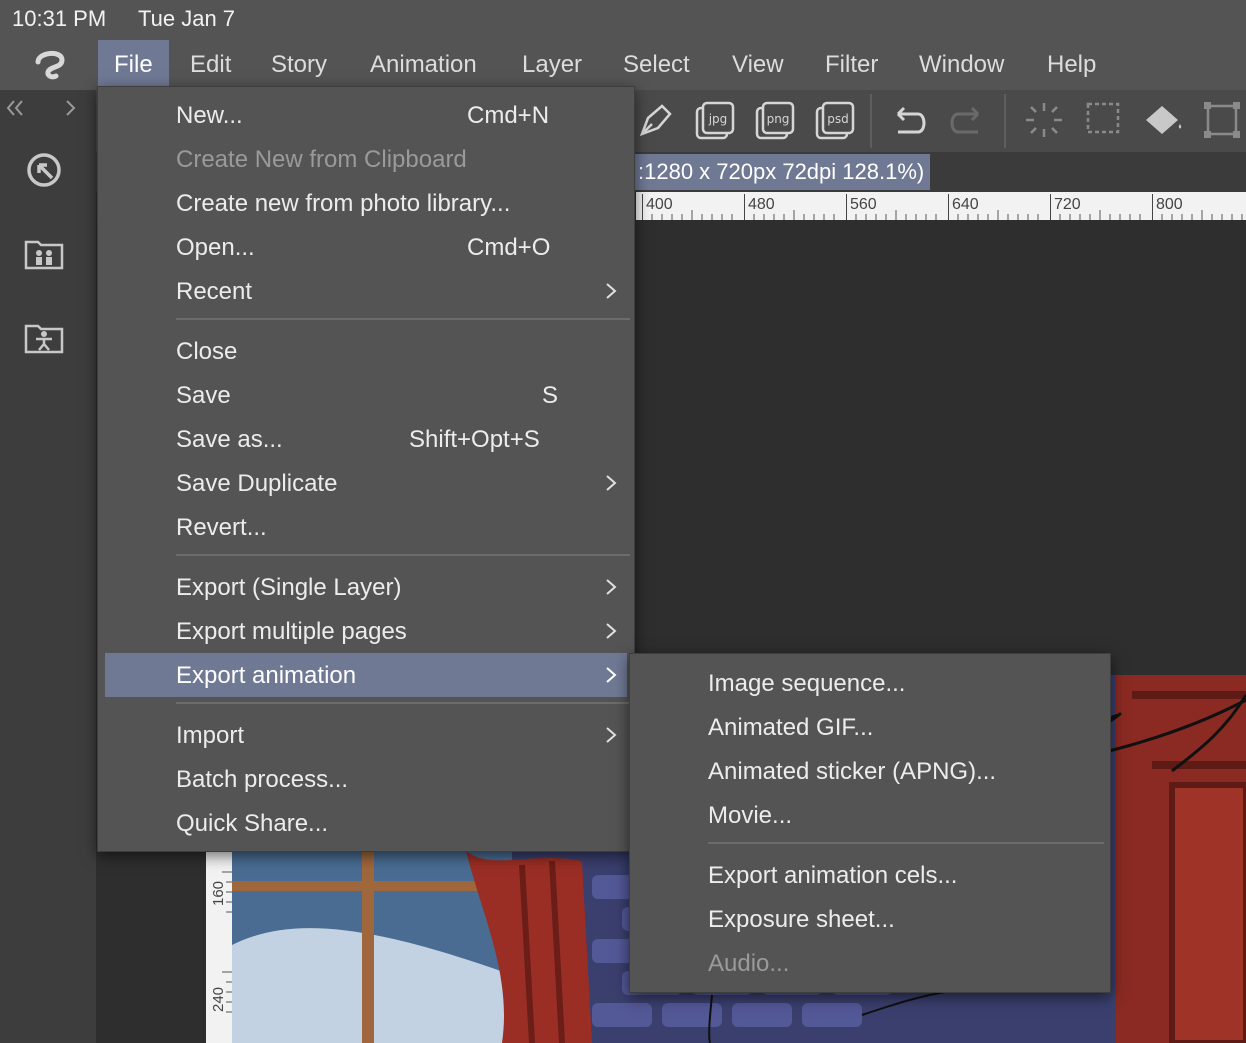 This screenshot has height=1043, width=1246. I want to click on ruler-ticks, so click(947, 215).